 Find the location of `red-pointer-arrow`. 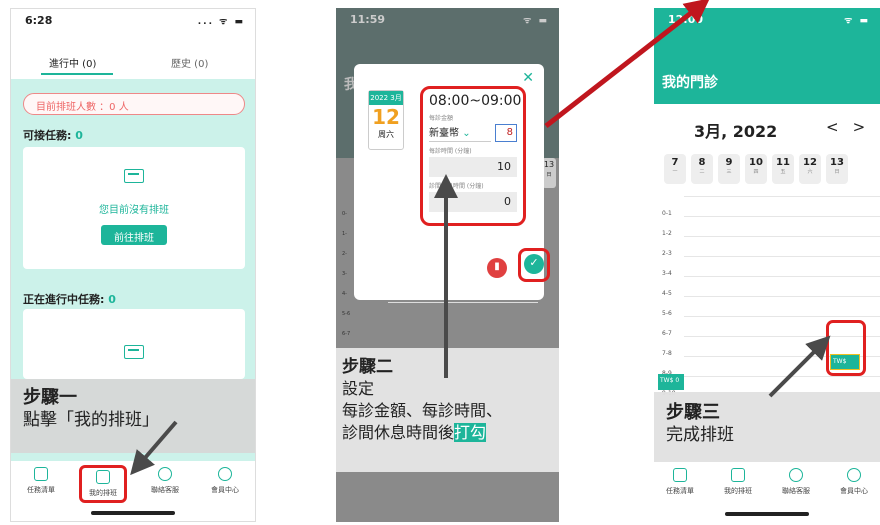

red-pointer-arrow is located at coordinates (627, 64).